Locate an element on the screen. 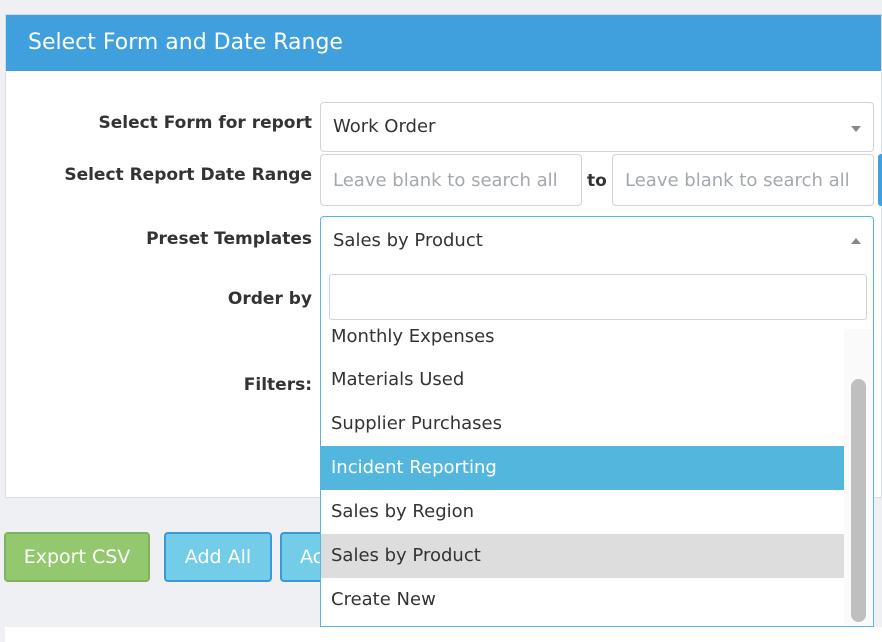 This screenshot has height=642, width=882. option-monthly-expenses: Monthly Expenses is located at coordinates (583, 342).